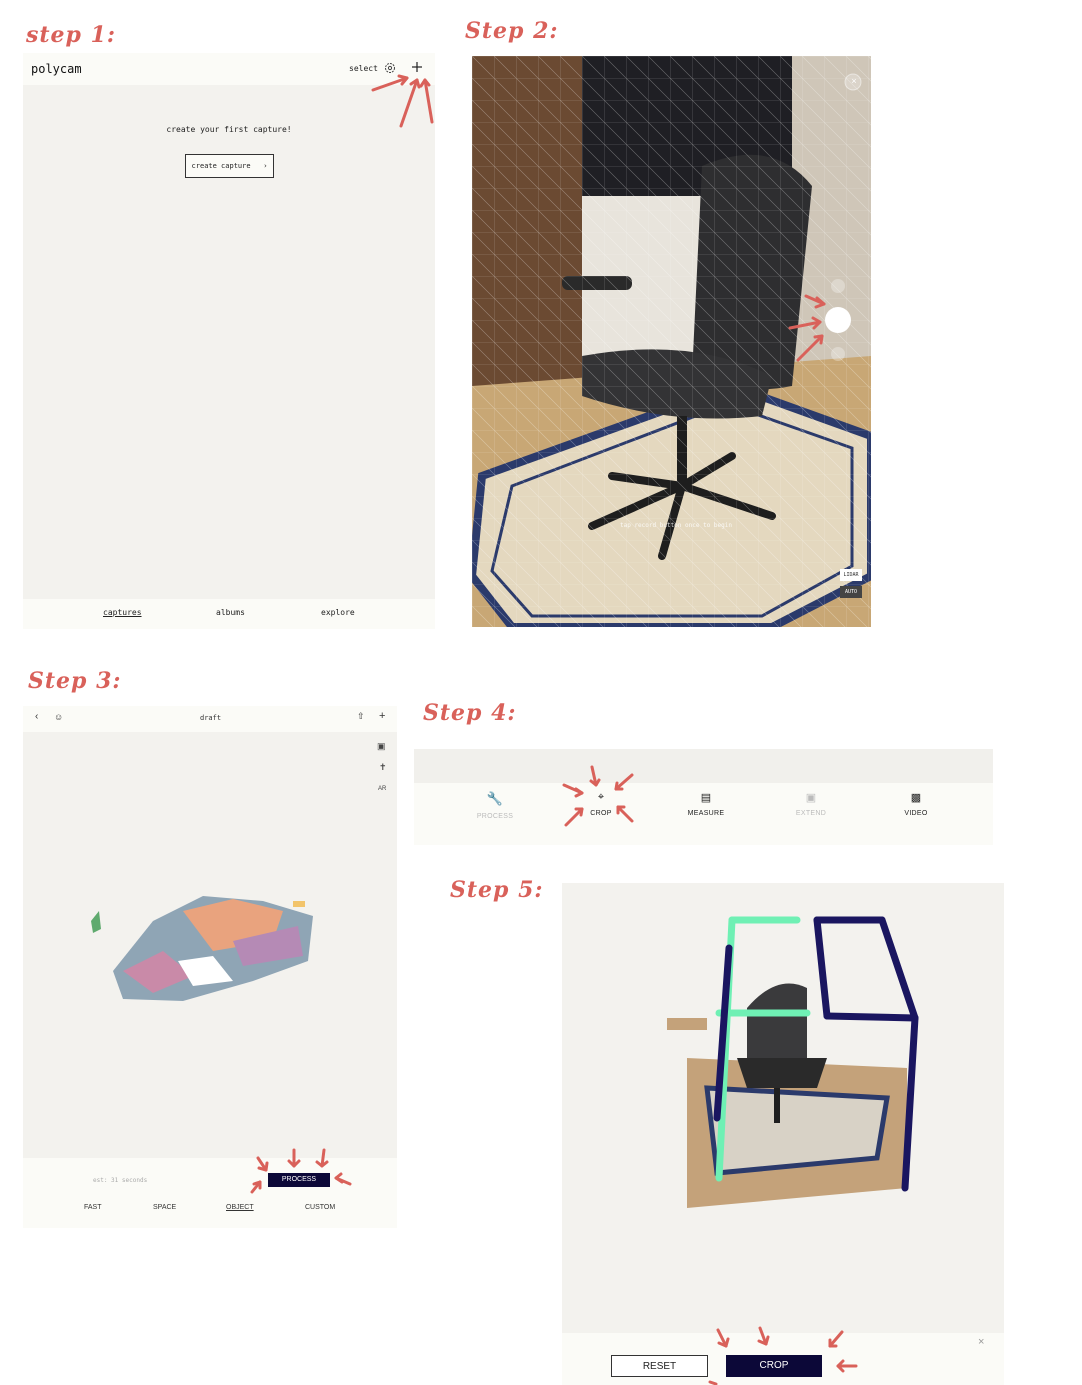 Image resolution: width=1082 pixels, height=1385 pixels. Describe the element at coordinates (164, 1207) in the screenshot. I see `mode-space: SPACE` at that location.